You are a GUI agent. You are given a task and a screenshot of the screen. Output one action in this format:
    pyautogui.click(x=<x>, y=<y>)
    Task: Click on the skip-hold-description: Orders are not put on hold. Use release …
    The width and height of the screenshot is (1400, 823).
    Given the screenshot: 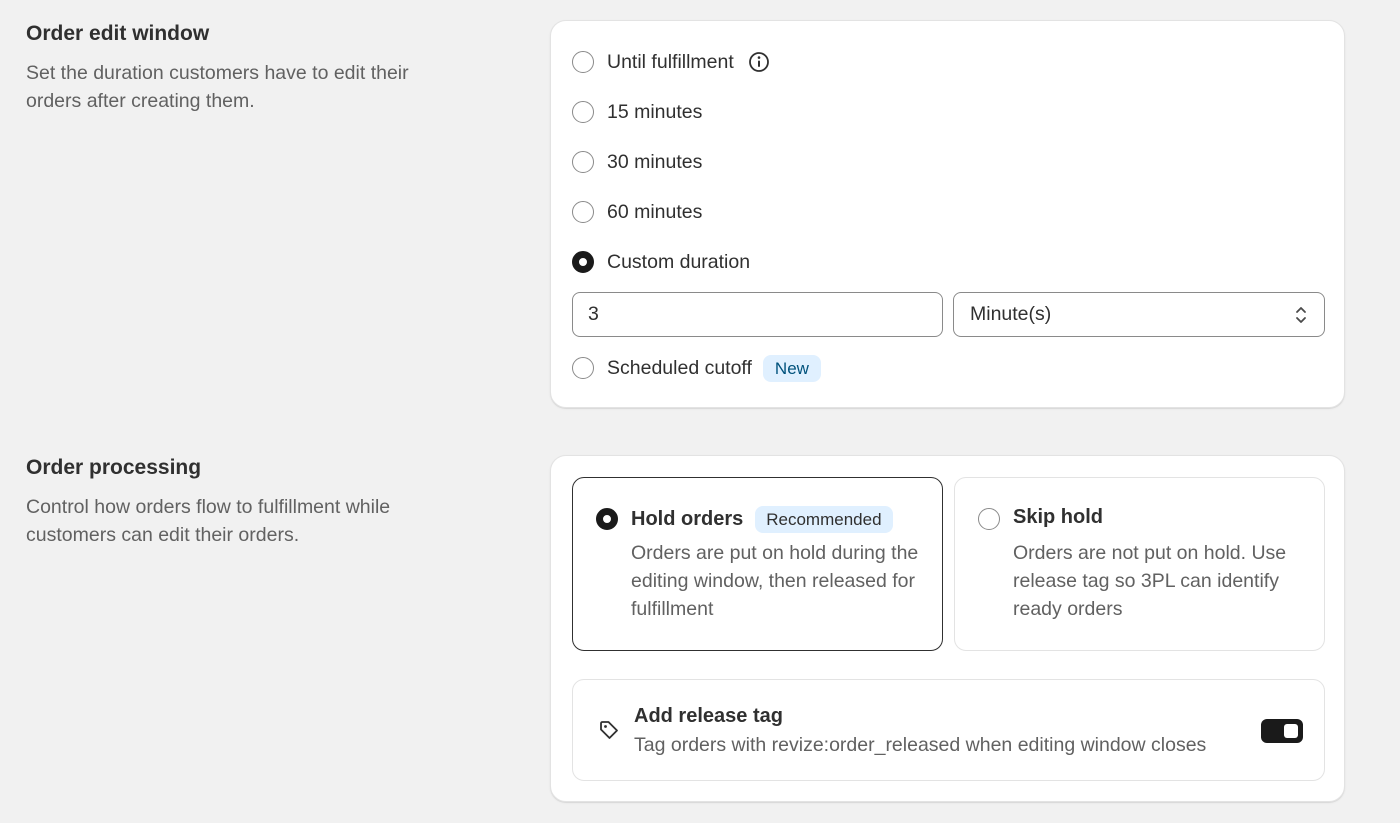 What is the action you would take?
    pyautogui.click(x=1150, y=581)
    